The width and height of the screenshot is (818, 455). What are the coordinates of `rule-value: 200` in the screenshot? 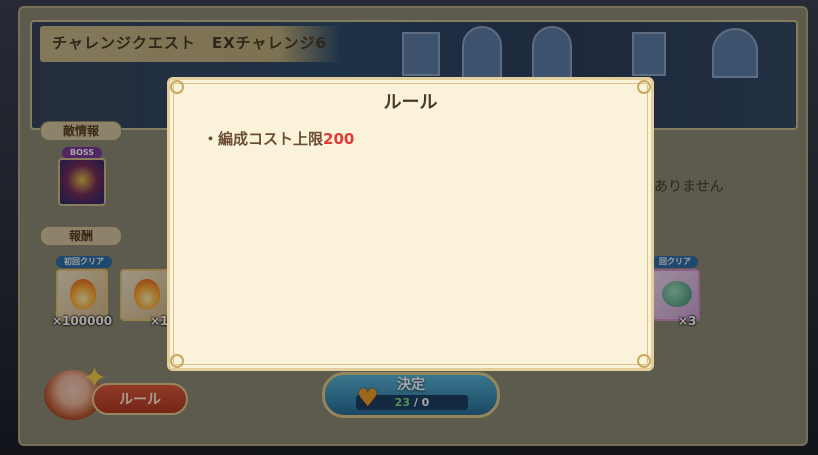 It's located at (339, 139).